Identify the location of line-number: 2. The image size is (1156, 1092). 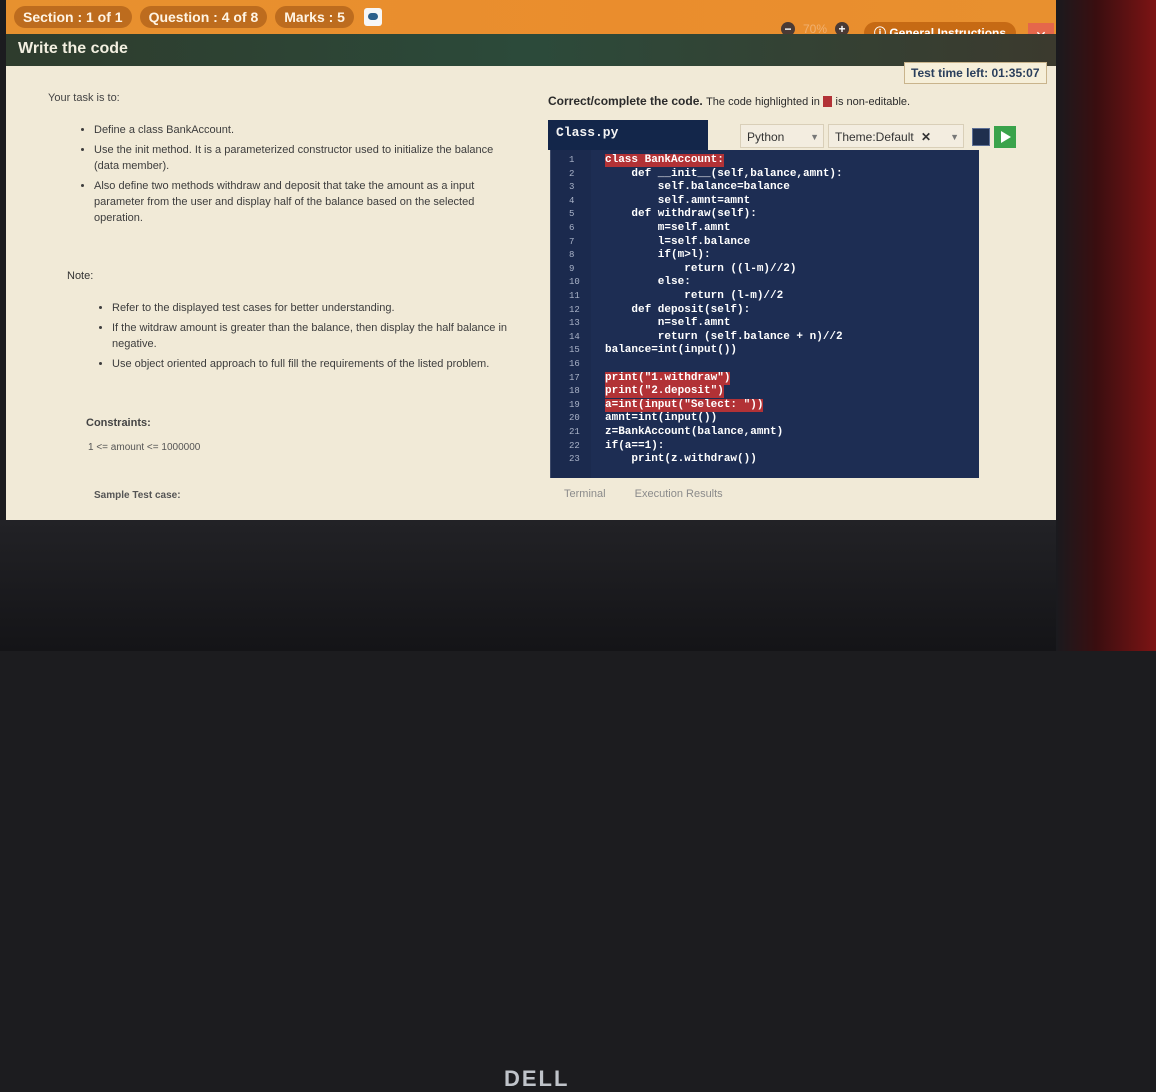
(572, 173).